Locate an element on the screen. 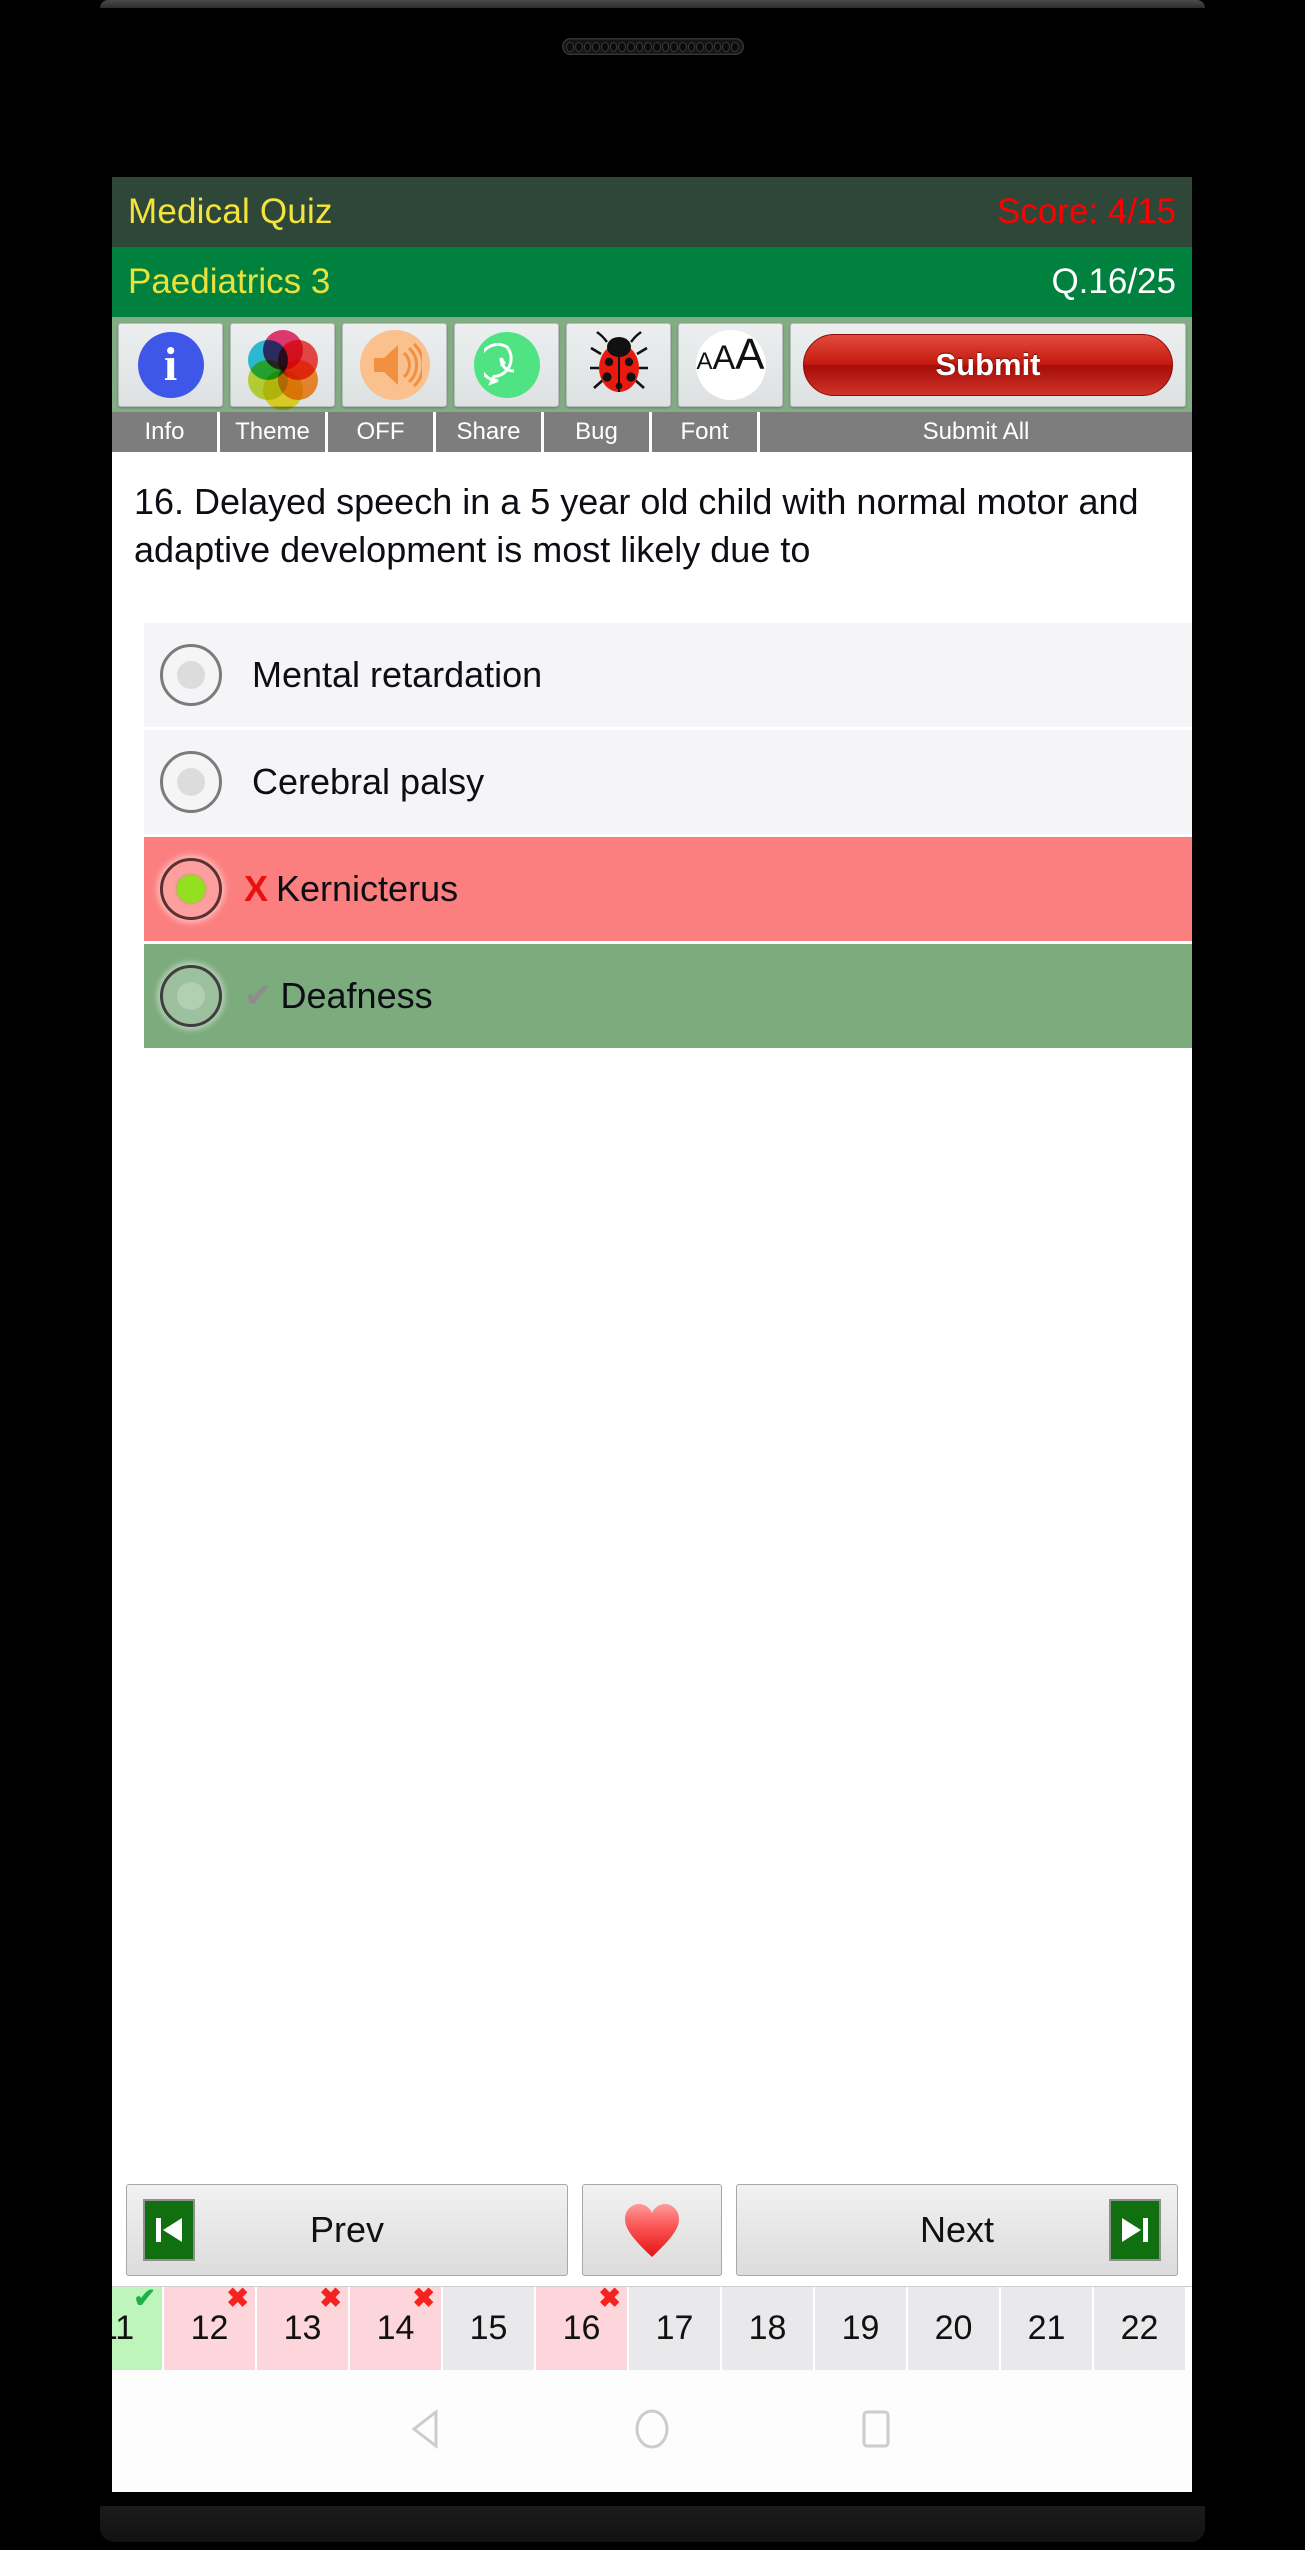  info-button: i is located at coordinates (170, 365).